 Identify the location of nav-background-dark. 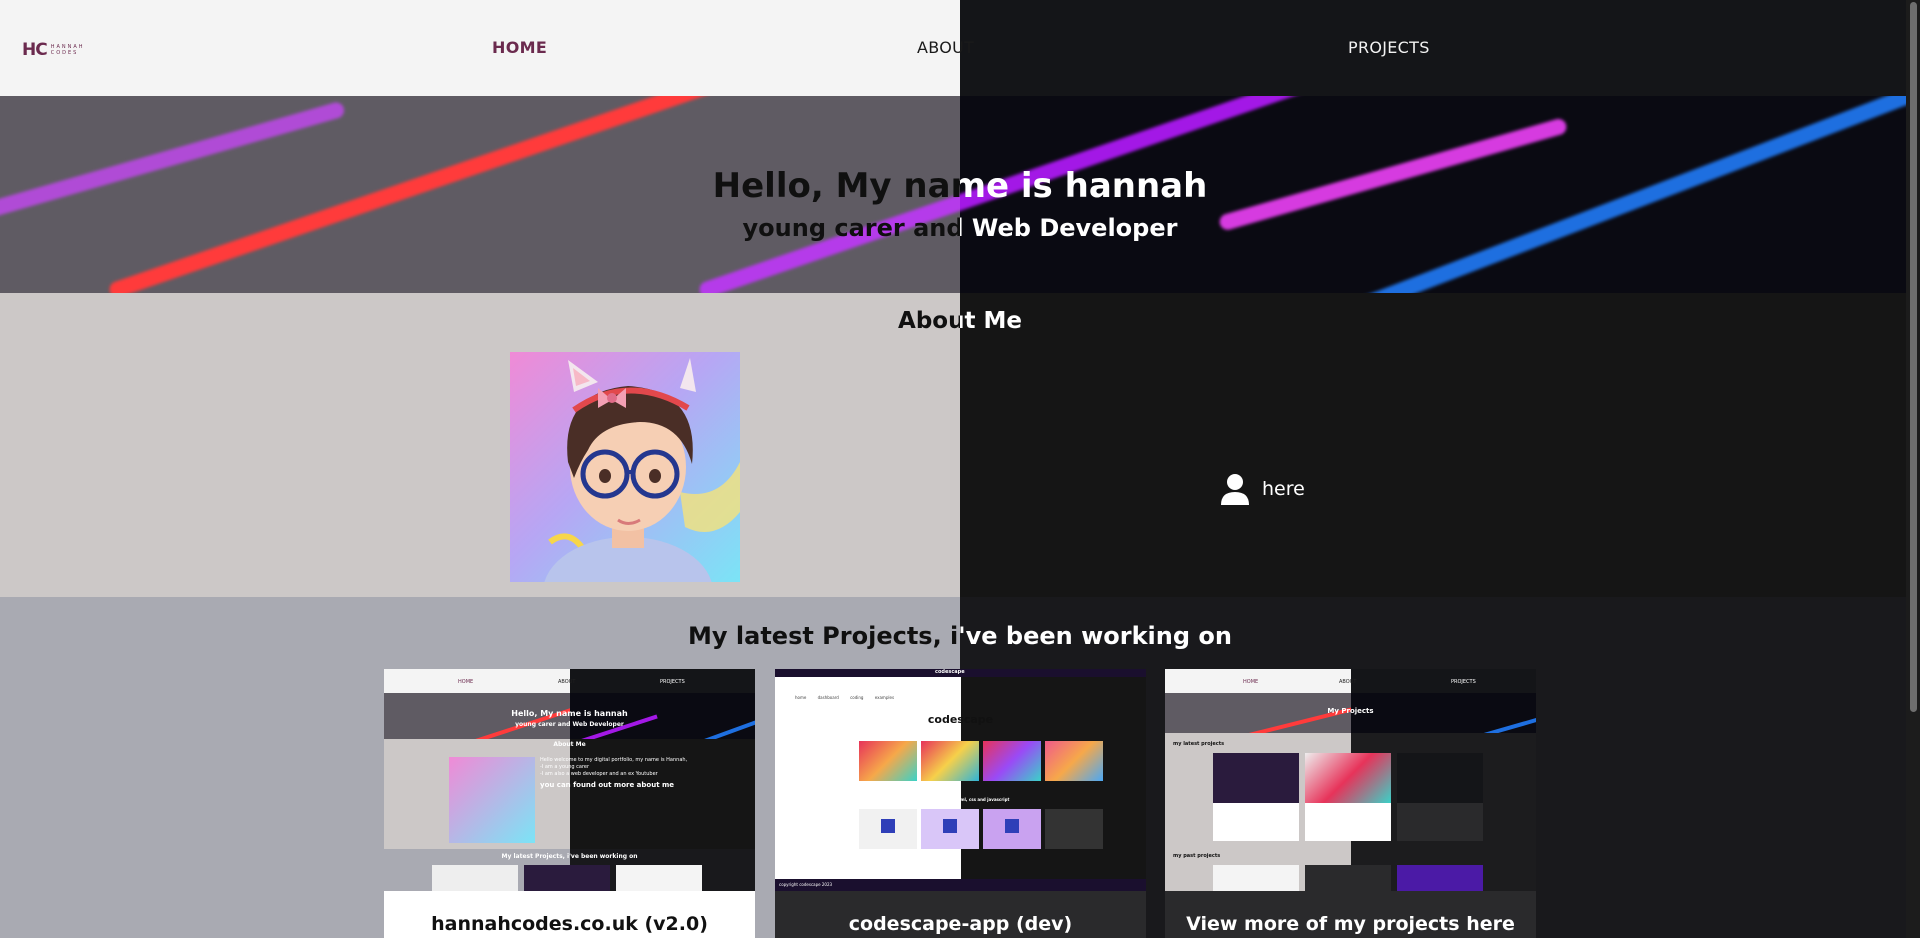
(1440, 48).